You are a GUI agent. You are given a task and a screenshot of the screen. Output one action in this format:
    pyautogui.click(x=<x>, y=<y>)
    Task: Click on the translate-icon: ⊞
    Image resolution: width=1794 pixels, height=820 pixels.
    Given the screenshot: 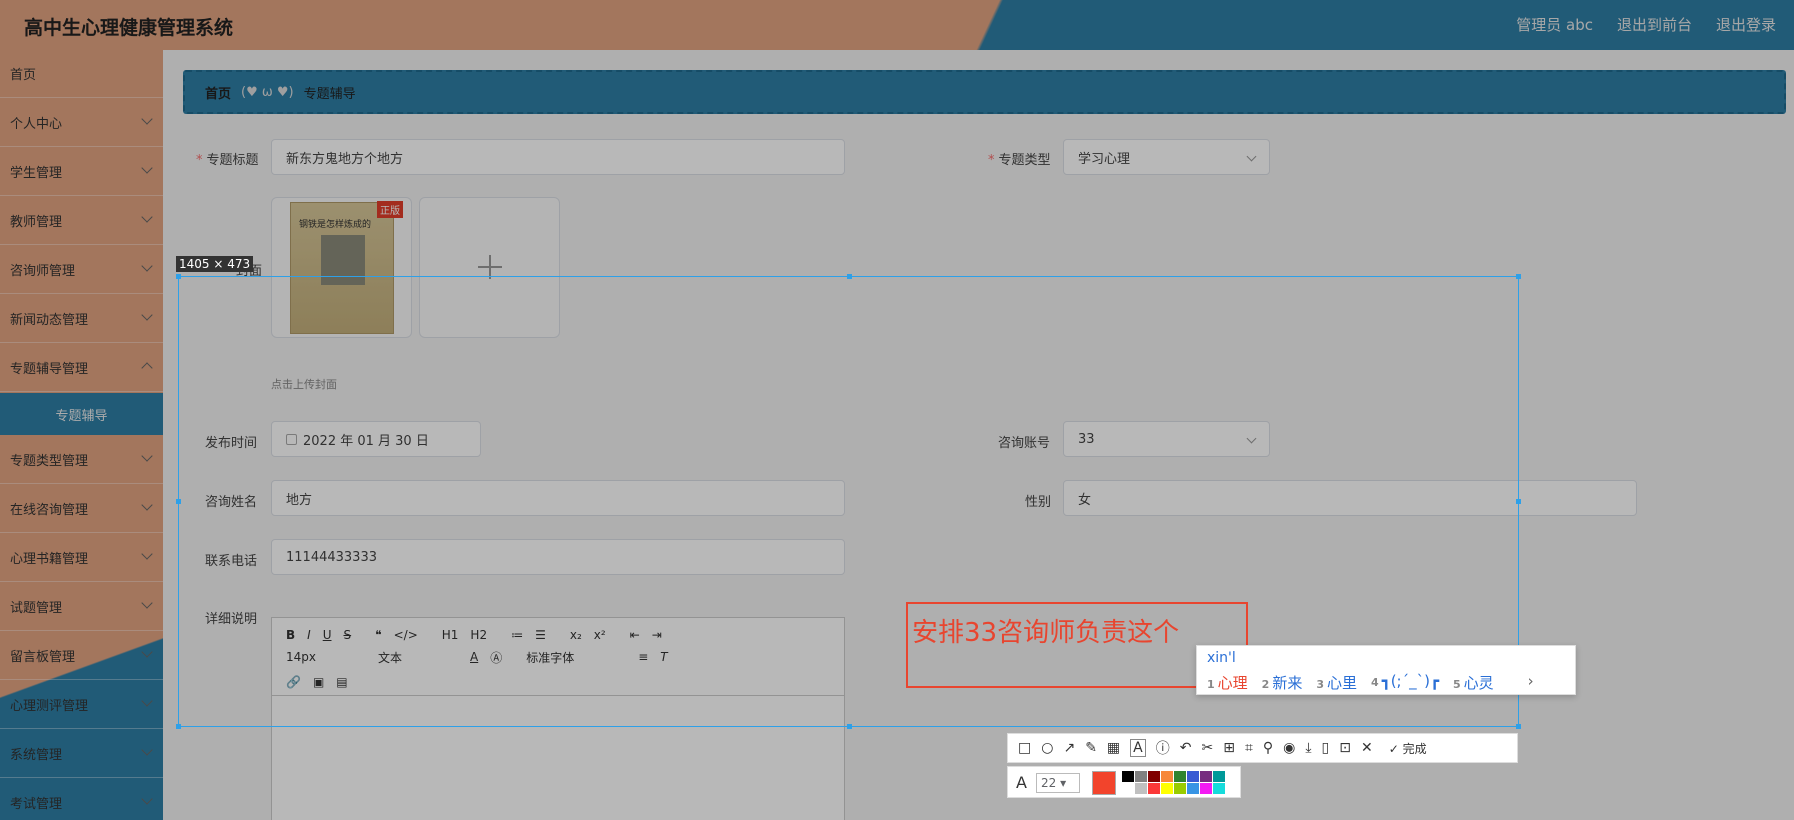 What is the action you would take?
    pyautogui.click(x=1229, y=748)
    